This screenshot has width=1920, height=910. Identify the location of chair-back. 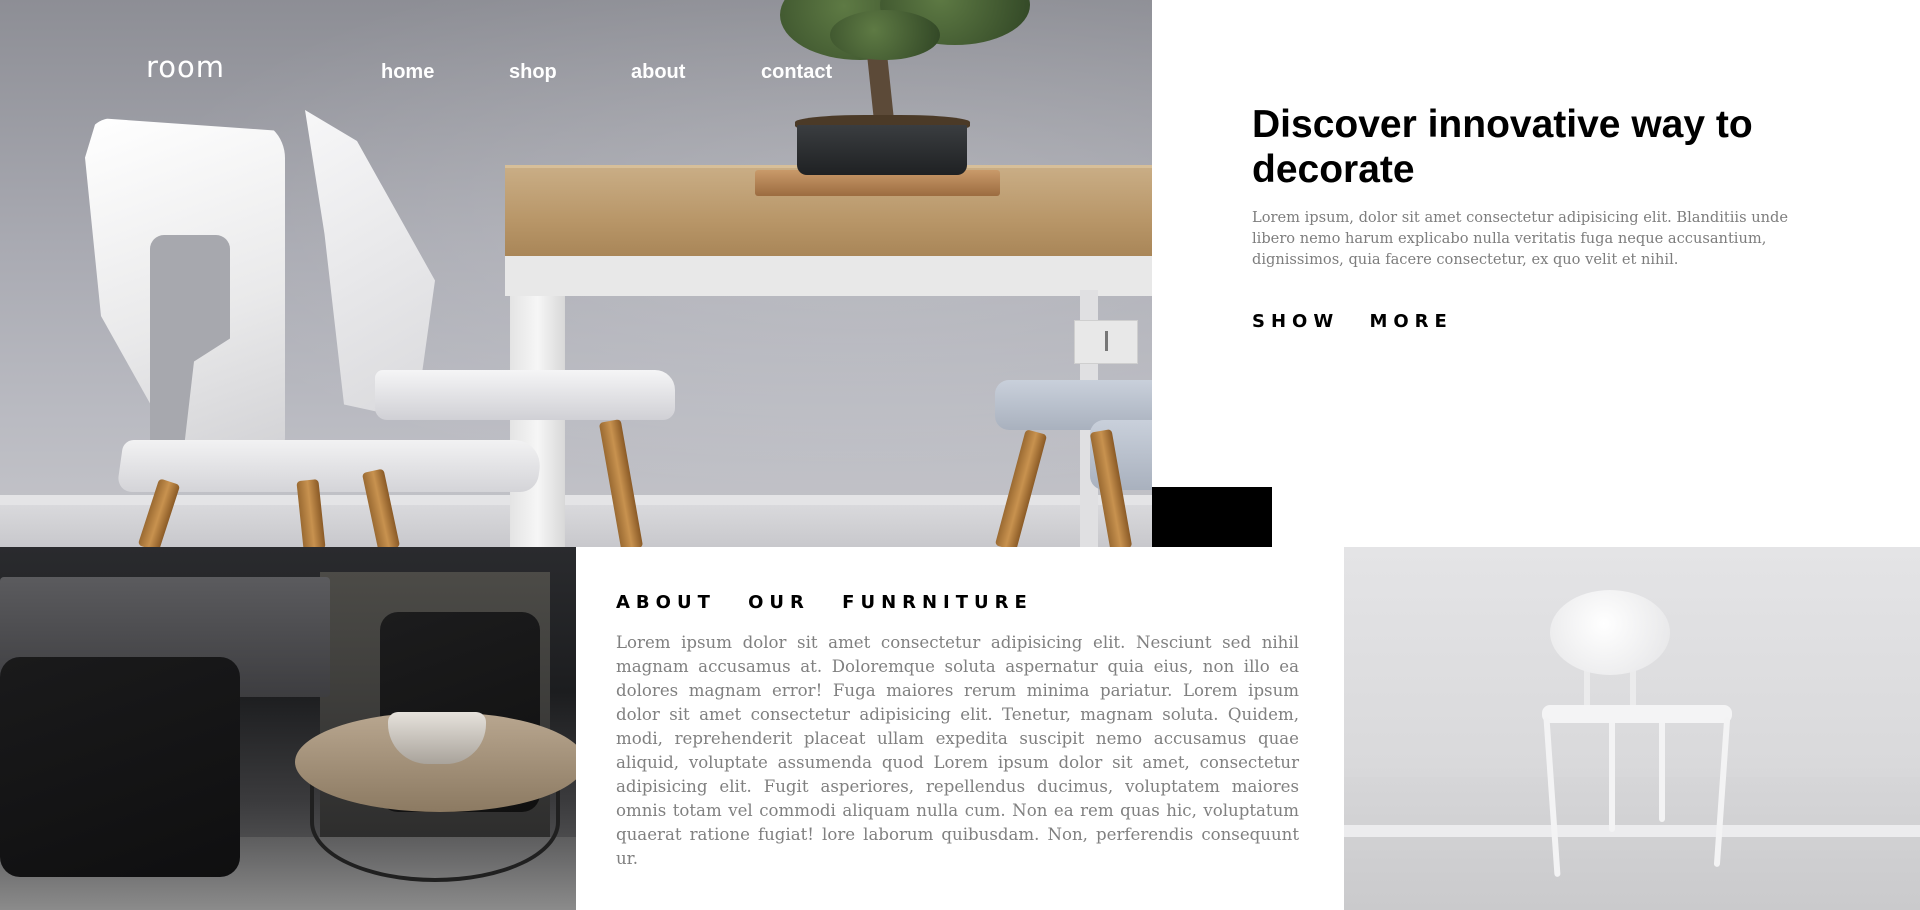
(1610, 632).